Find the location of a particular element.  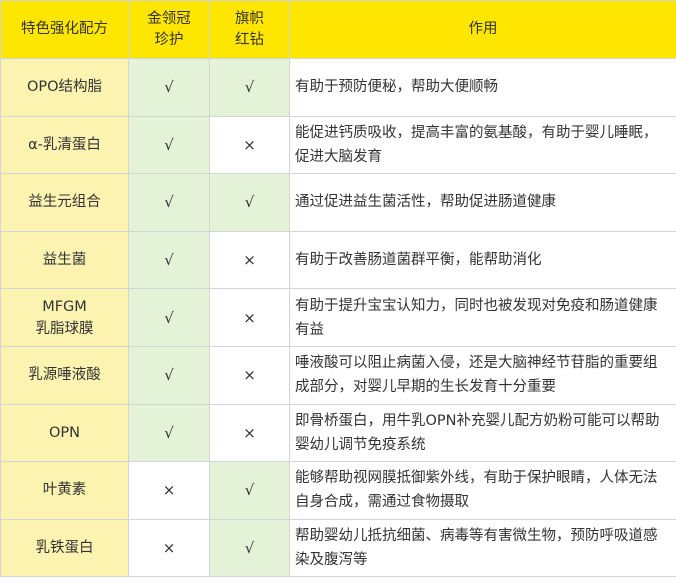

feature-cell: OPO结构脂 is located at coordinates (64, 87).